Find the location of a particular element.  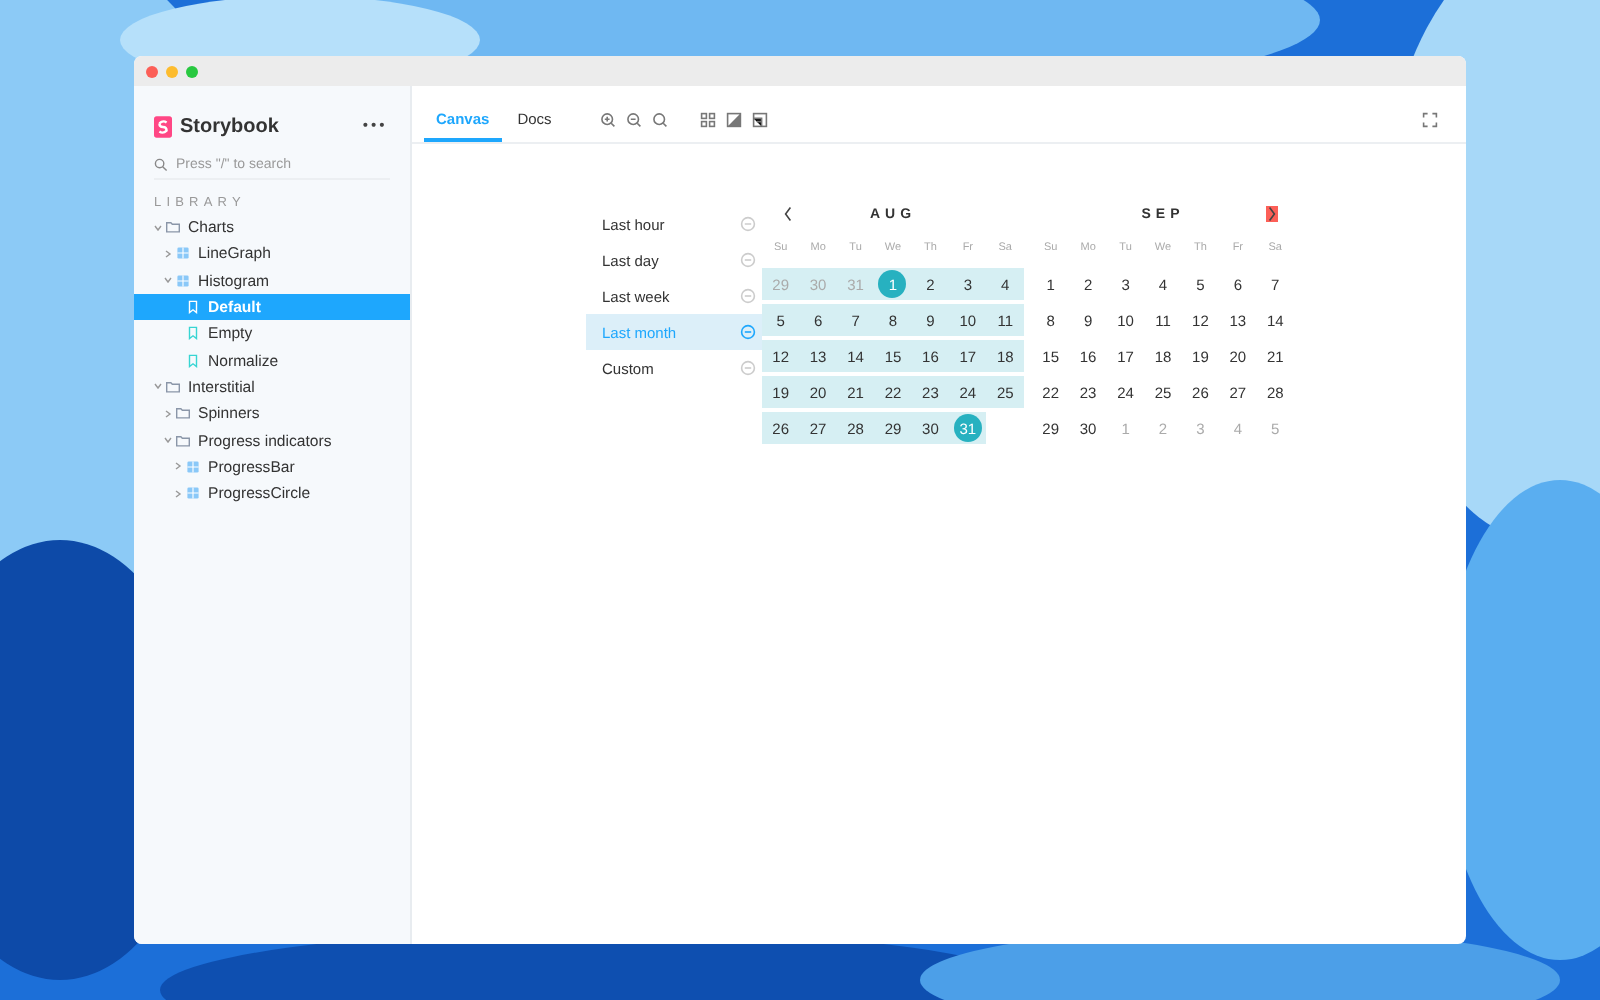

close-dot is located at coordinates (152, 71).